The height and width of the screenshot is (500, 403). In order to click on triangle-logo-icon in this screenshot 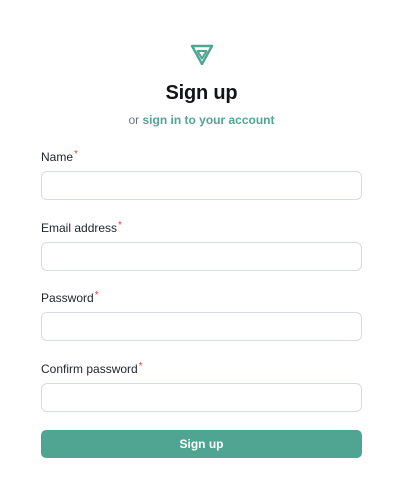, I will do `click(202, 55)`.